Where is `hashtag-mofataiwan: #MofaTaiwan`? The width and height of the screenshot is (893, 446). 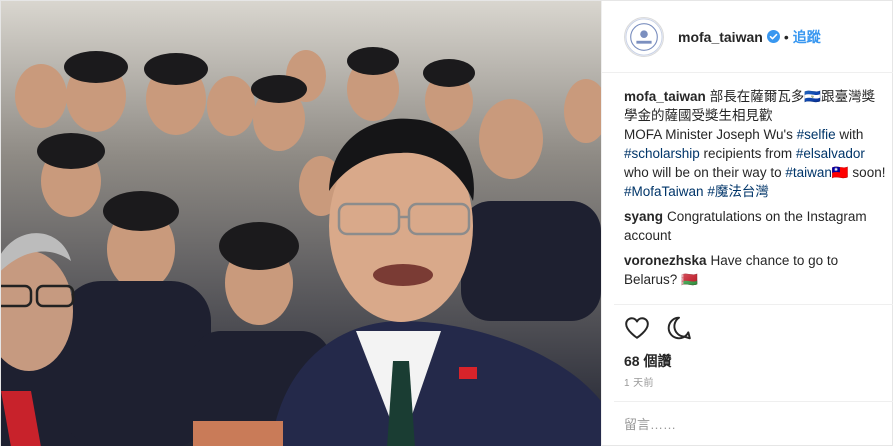
hashtag-mofataiwan: #MofaTaiwan is located at coordinates (664, 191).